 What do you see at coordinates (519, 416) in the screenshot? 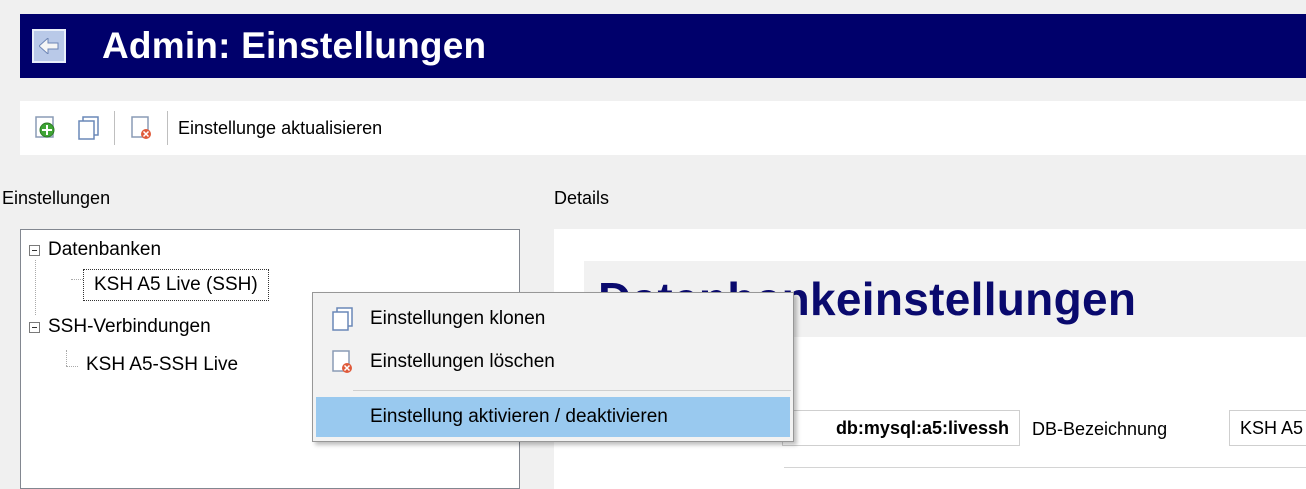
I see `menu-item-label: Einstellung aktivieren / deaktivieren` at bounding box center [519, 416].